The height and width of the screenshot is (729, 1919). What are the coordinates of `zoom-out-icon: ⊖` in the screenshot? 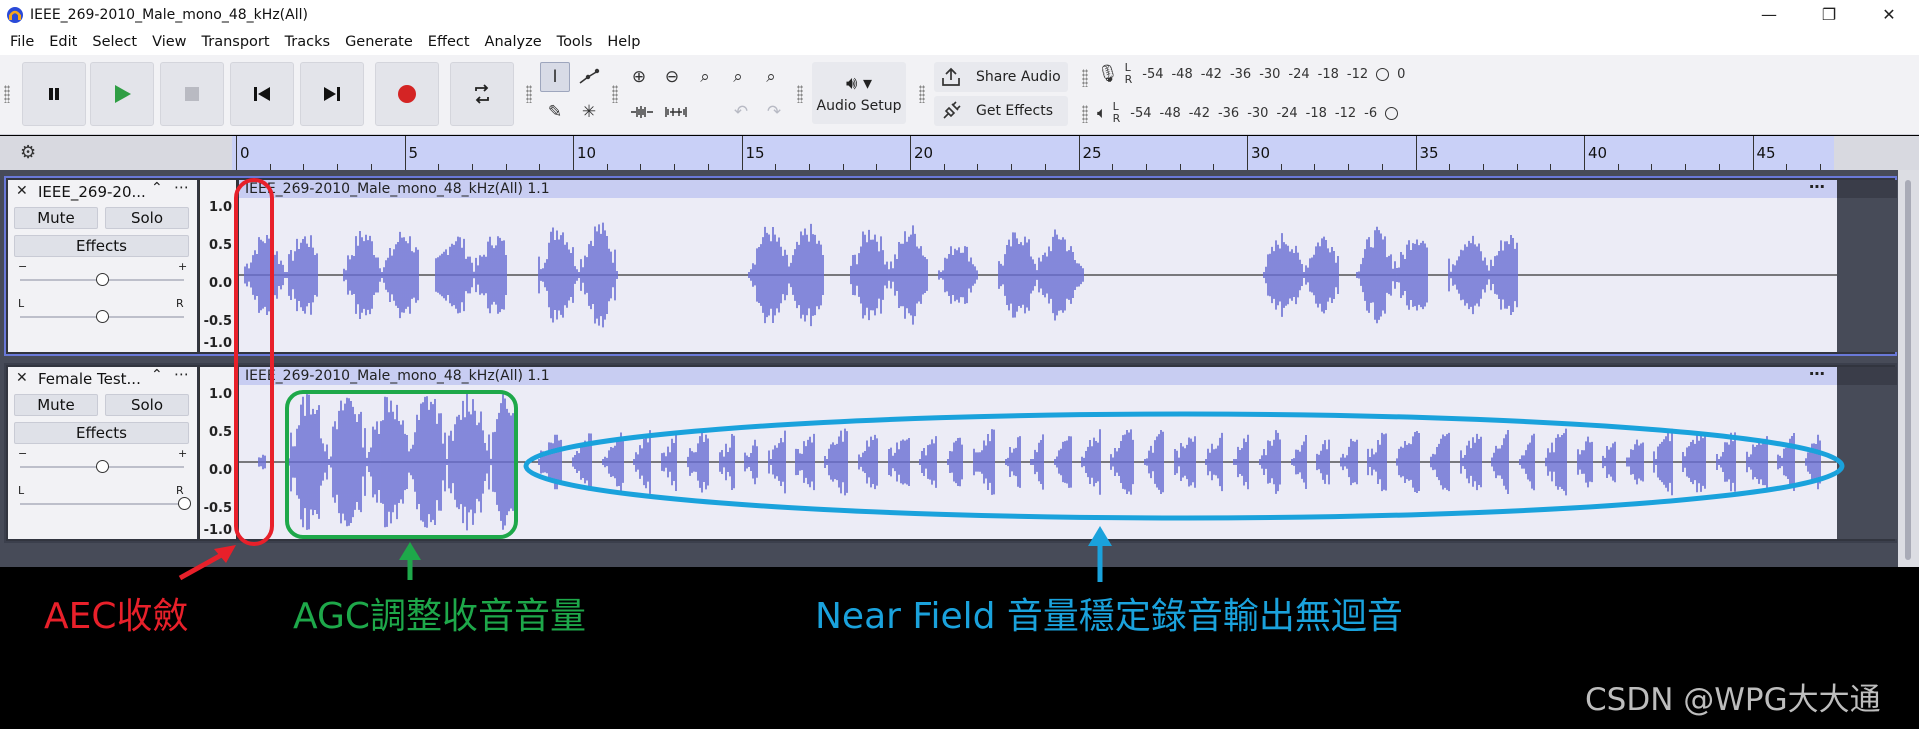 It's located at (672, 77).